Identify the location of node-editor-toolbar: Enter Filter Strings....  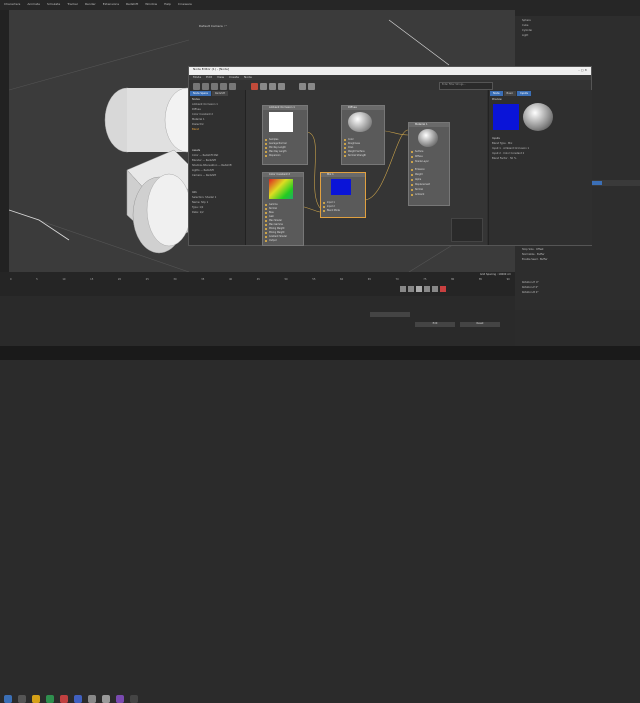
(390, 85).